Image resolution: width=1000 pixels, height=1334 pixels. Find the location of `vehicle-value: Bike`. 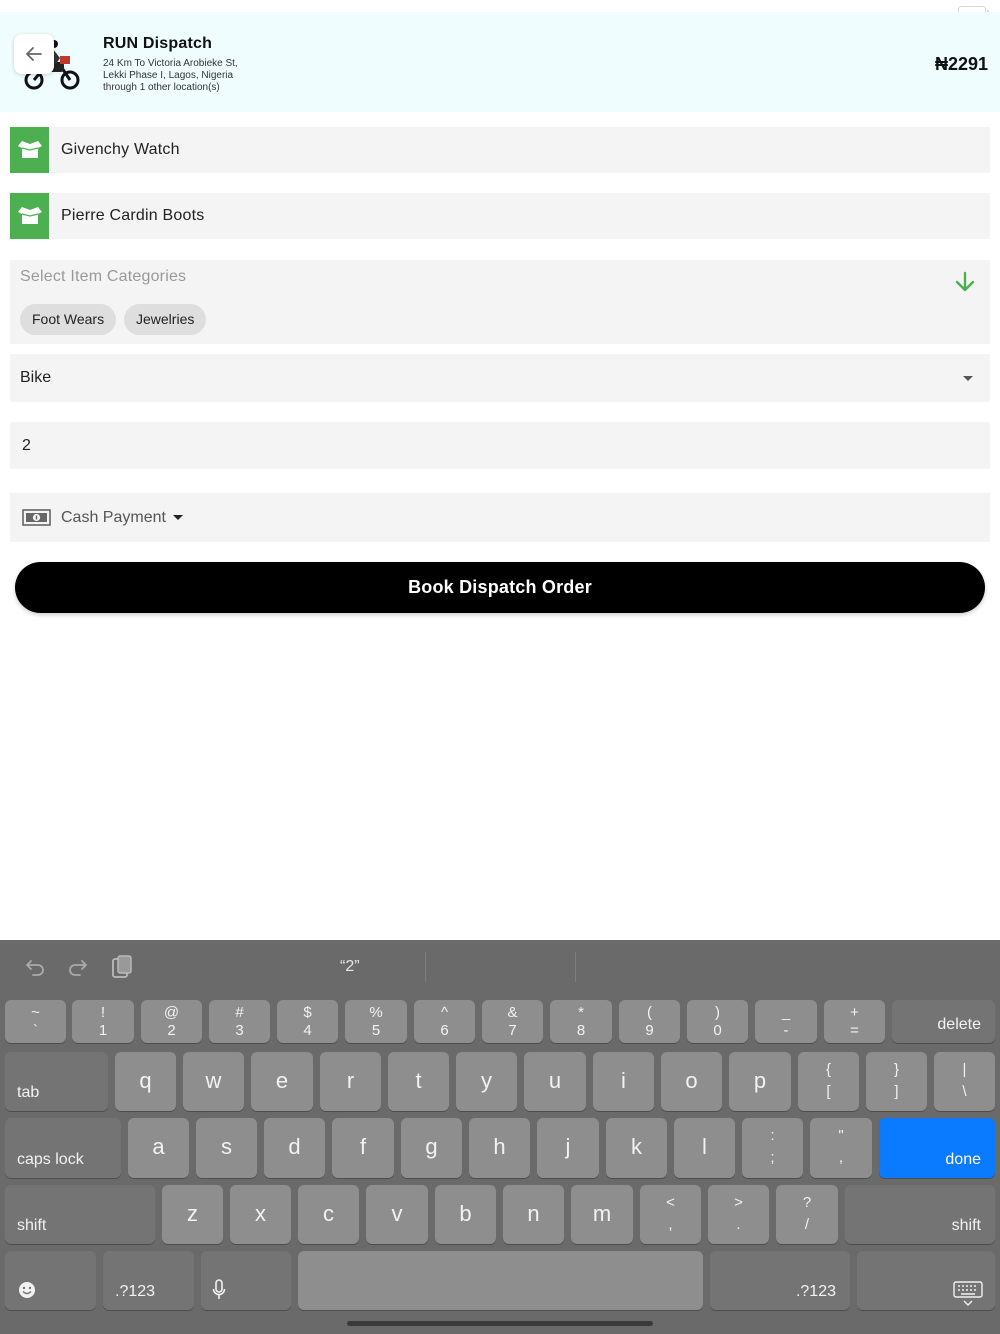

vehicle-value: Bike is located at coordinates (36, 377).